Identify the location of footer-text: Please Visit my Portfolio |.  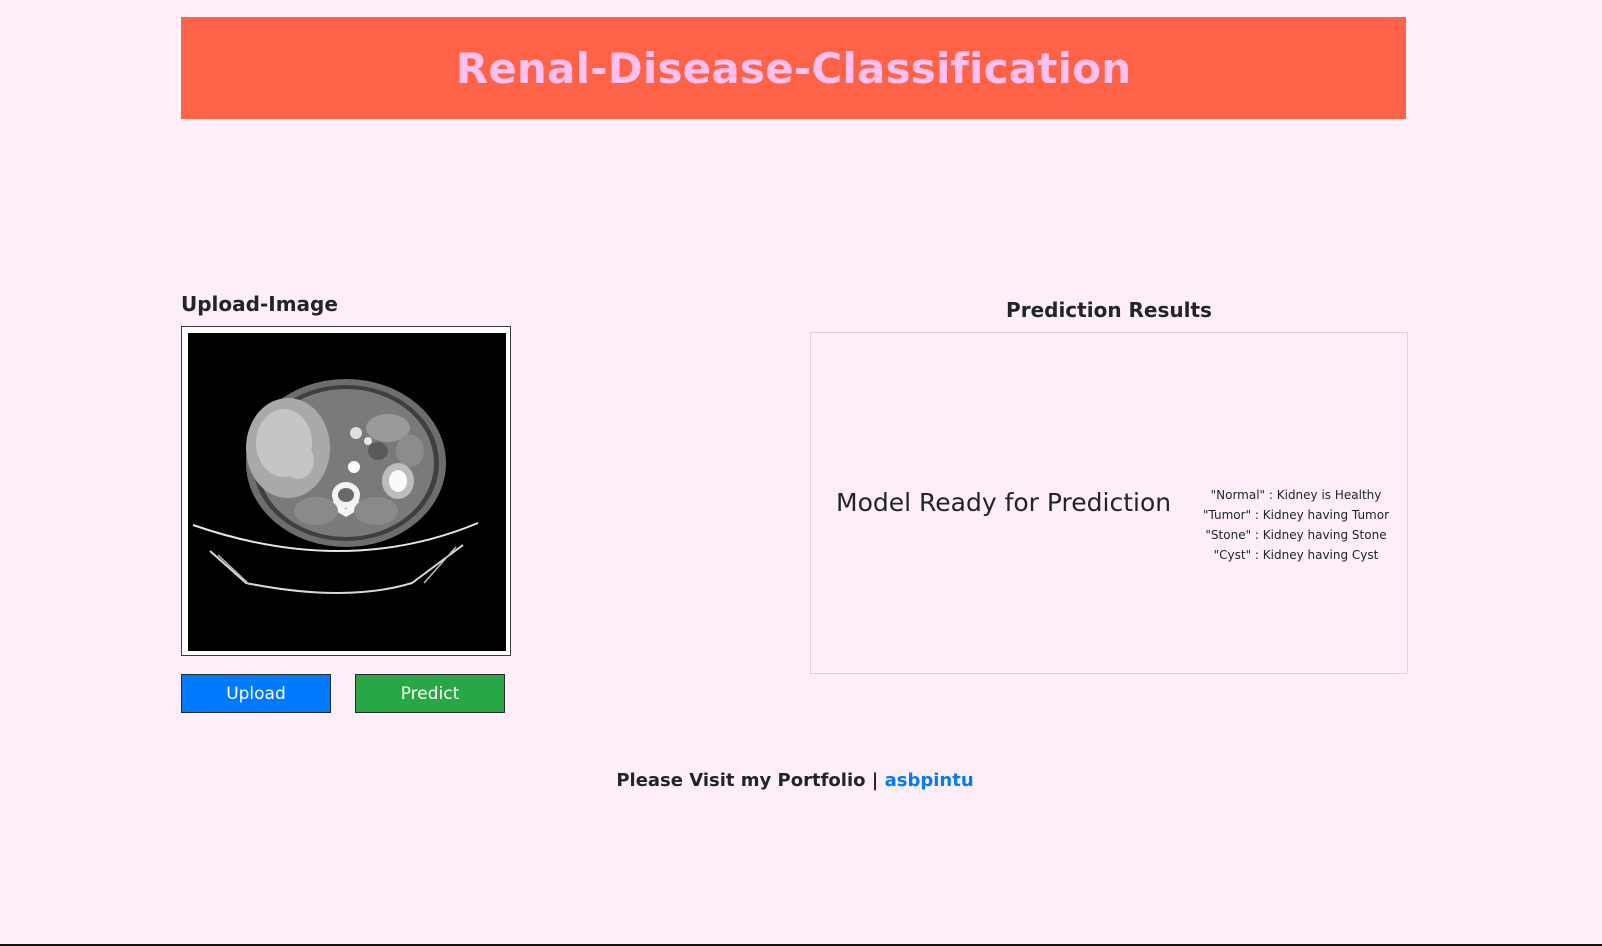
(747, 780).